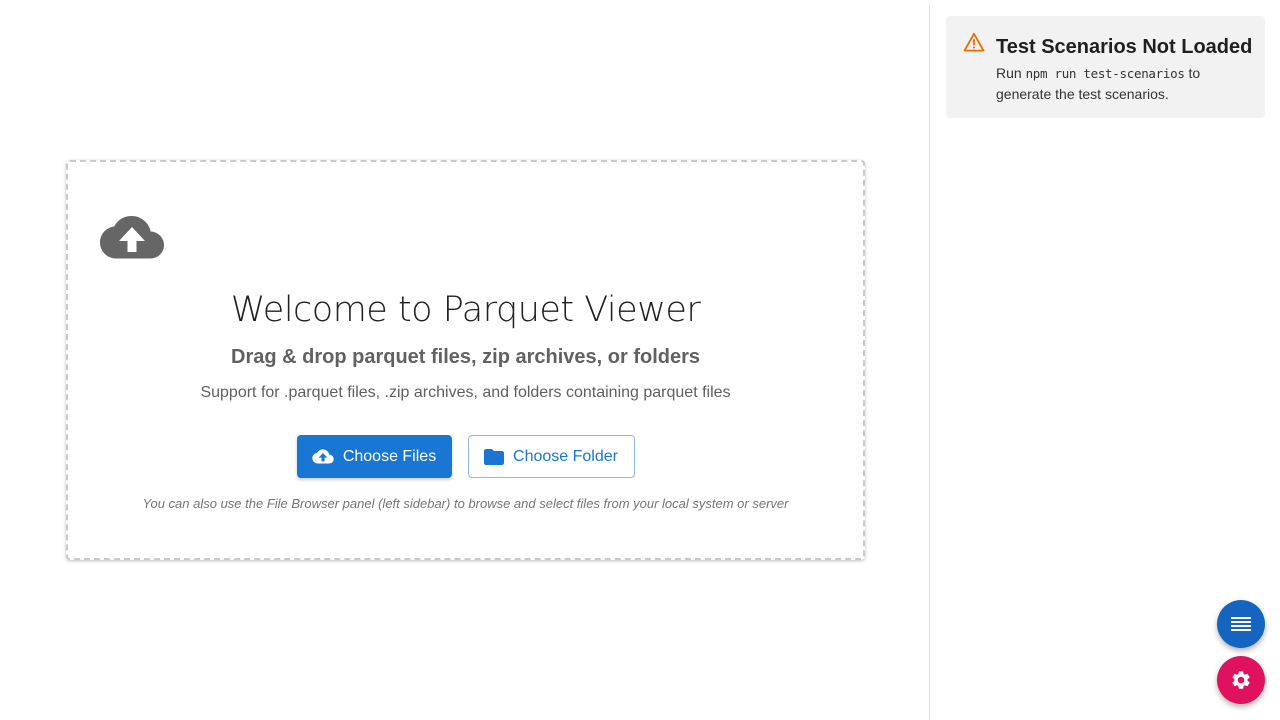 This screenshot has width=1280, height=720. I want to click on choose-folder-label: Choose Folder, so click(565, 456).